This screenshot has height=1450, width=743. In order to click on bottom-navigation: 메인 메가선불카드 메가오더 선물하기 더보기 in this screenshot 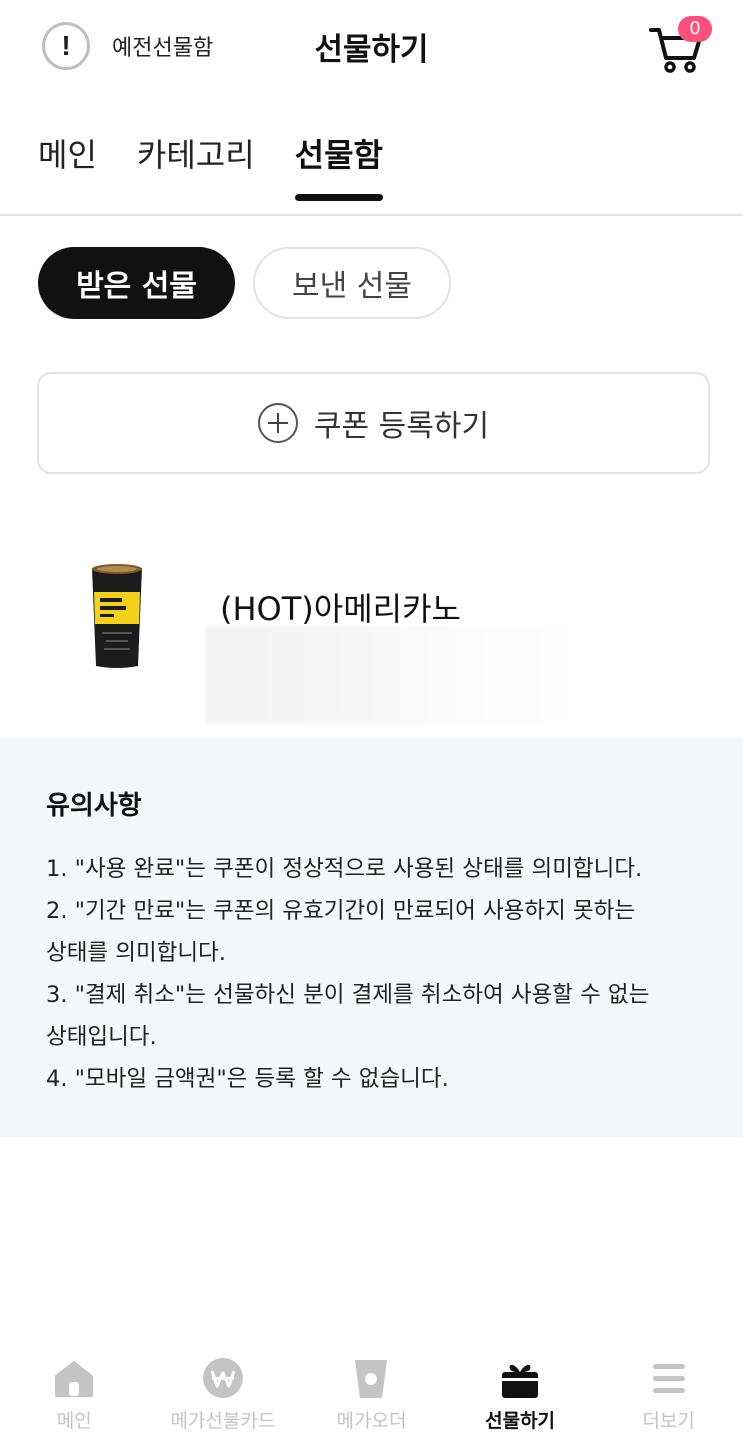, I will do `click(371, 1400)`.